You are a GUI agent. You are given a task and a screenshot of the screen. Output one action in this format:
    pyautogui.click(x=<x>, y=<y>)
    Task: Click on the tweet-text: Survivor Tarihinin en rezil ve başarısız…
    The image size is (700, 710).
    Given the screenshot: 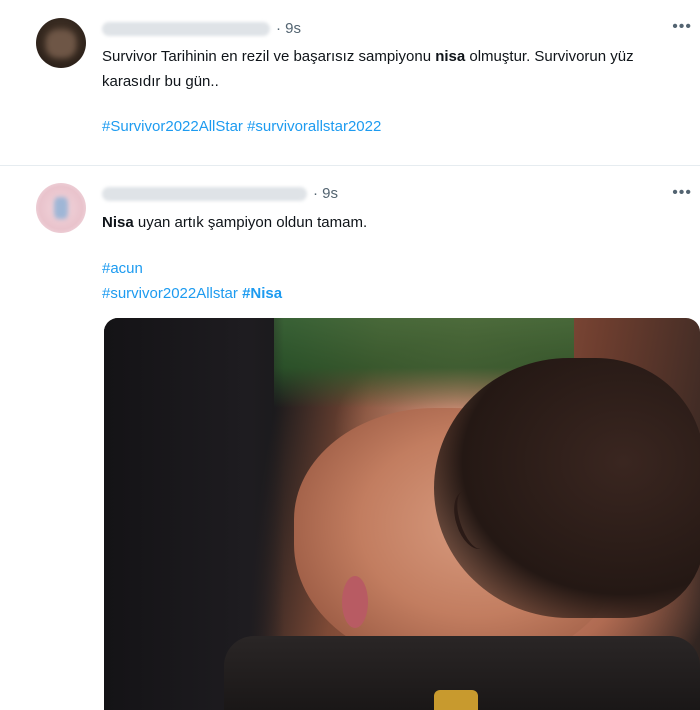 What is the action you would take?
    pyautogui.click(x=397, y=69)
    